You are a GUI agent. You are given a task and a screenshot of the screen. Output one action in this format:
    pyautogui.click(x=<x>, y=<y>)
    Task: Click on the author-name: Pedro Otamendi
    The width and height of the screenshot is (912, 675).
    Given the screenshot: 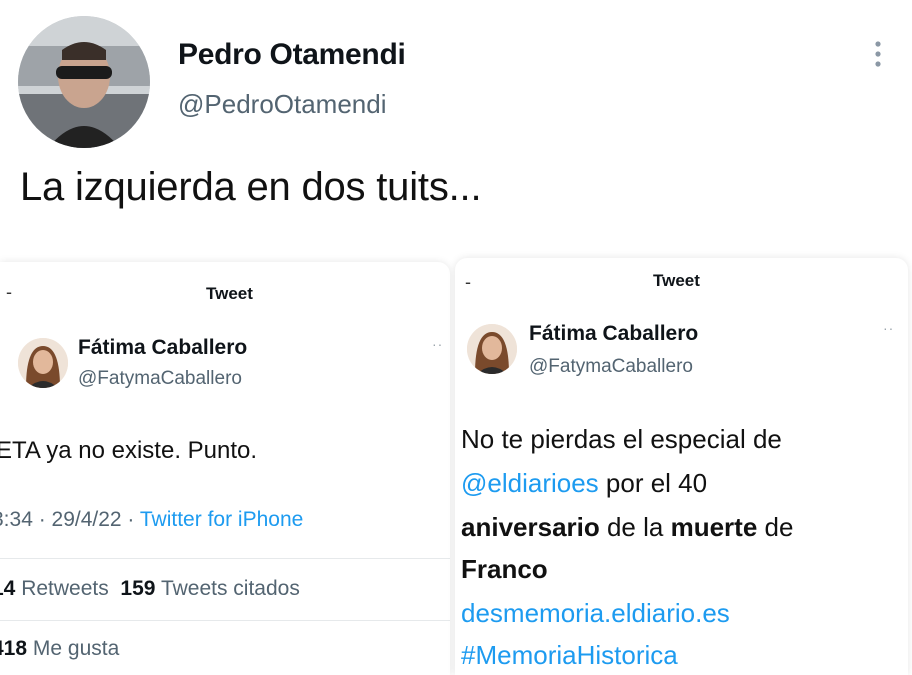 What is the action you would take?
    pyautogui.click(x=292, y=55)
    